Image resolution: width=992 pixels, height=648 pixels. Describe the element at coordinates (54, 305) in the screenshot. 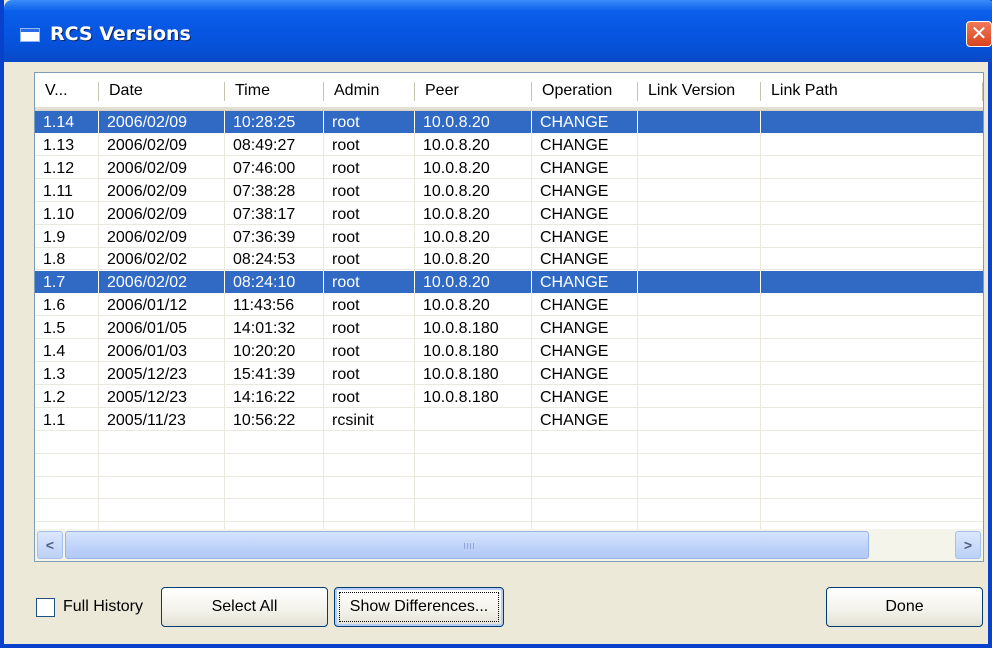

I see `cell-version: 1.6` at that location.